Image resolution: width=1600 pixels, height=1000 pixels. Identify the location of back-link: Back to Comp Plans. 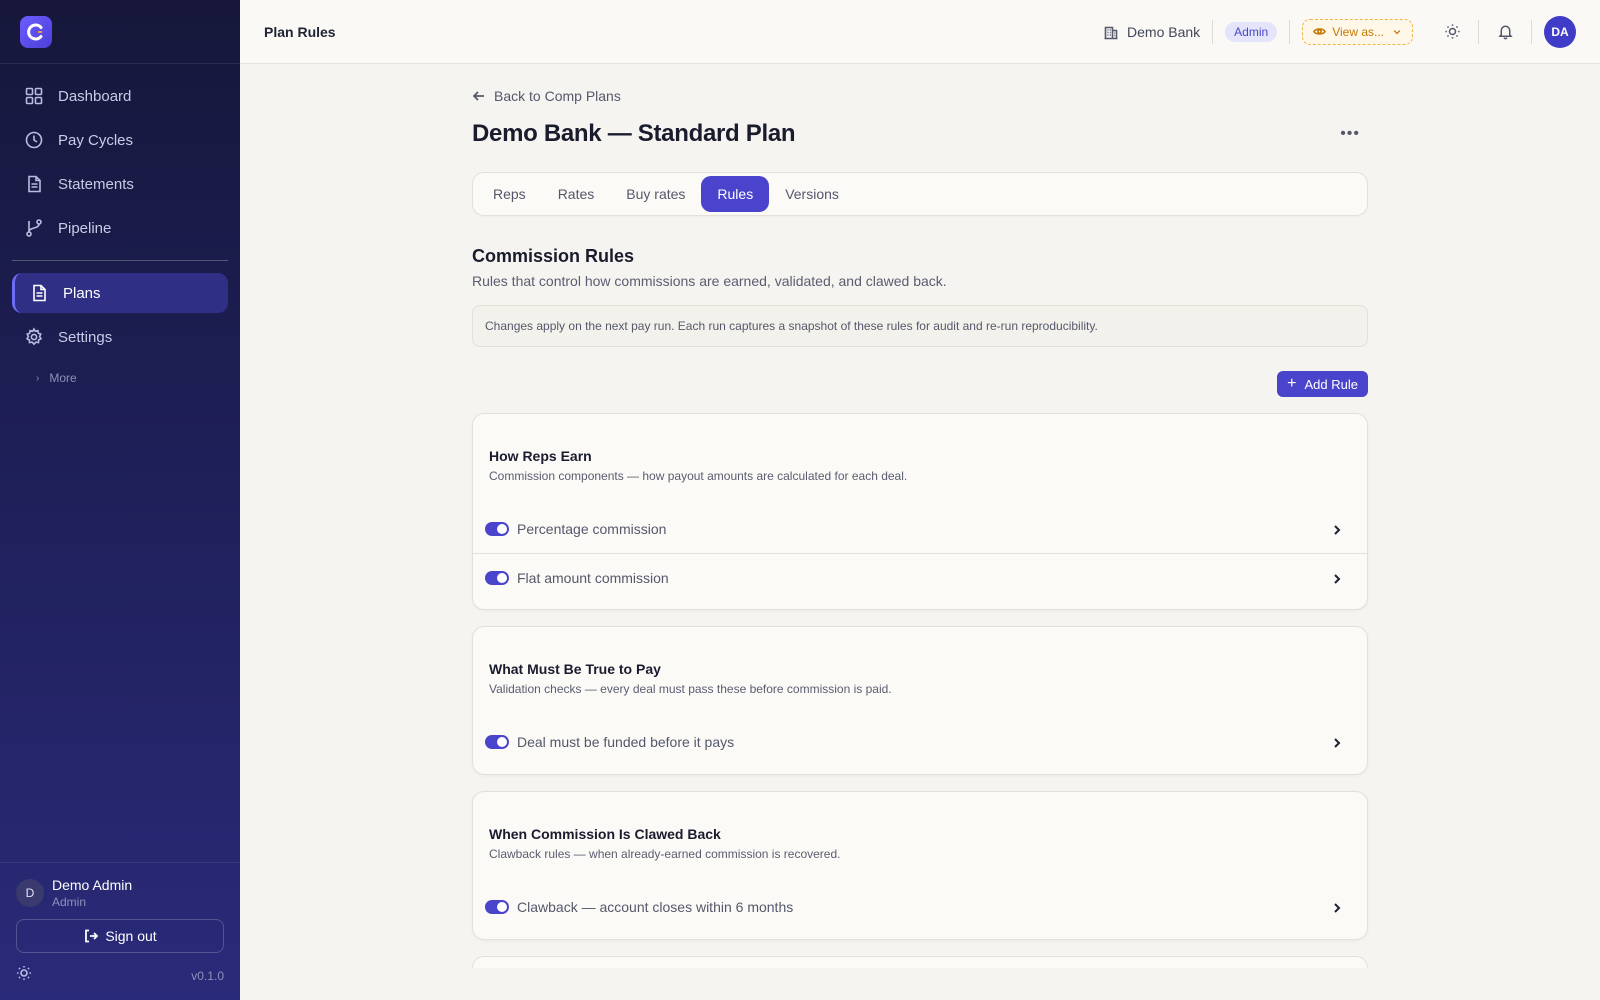
(572, 96).